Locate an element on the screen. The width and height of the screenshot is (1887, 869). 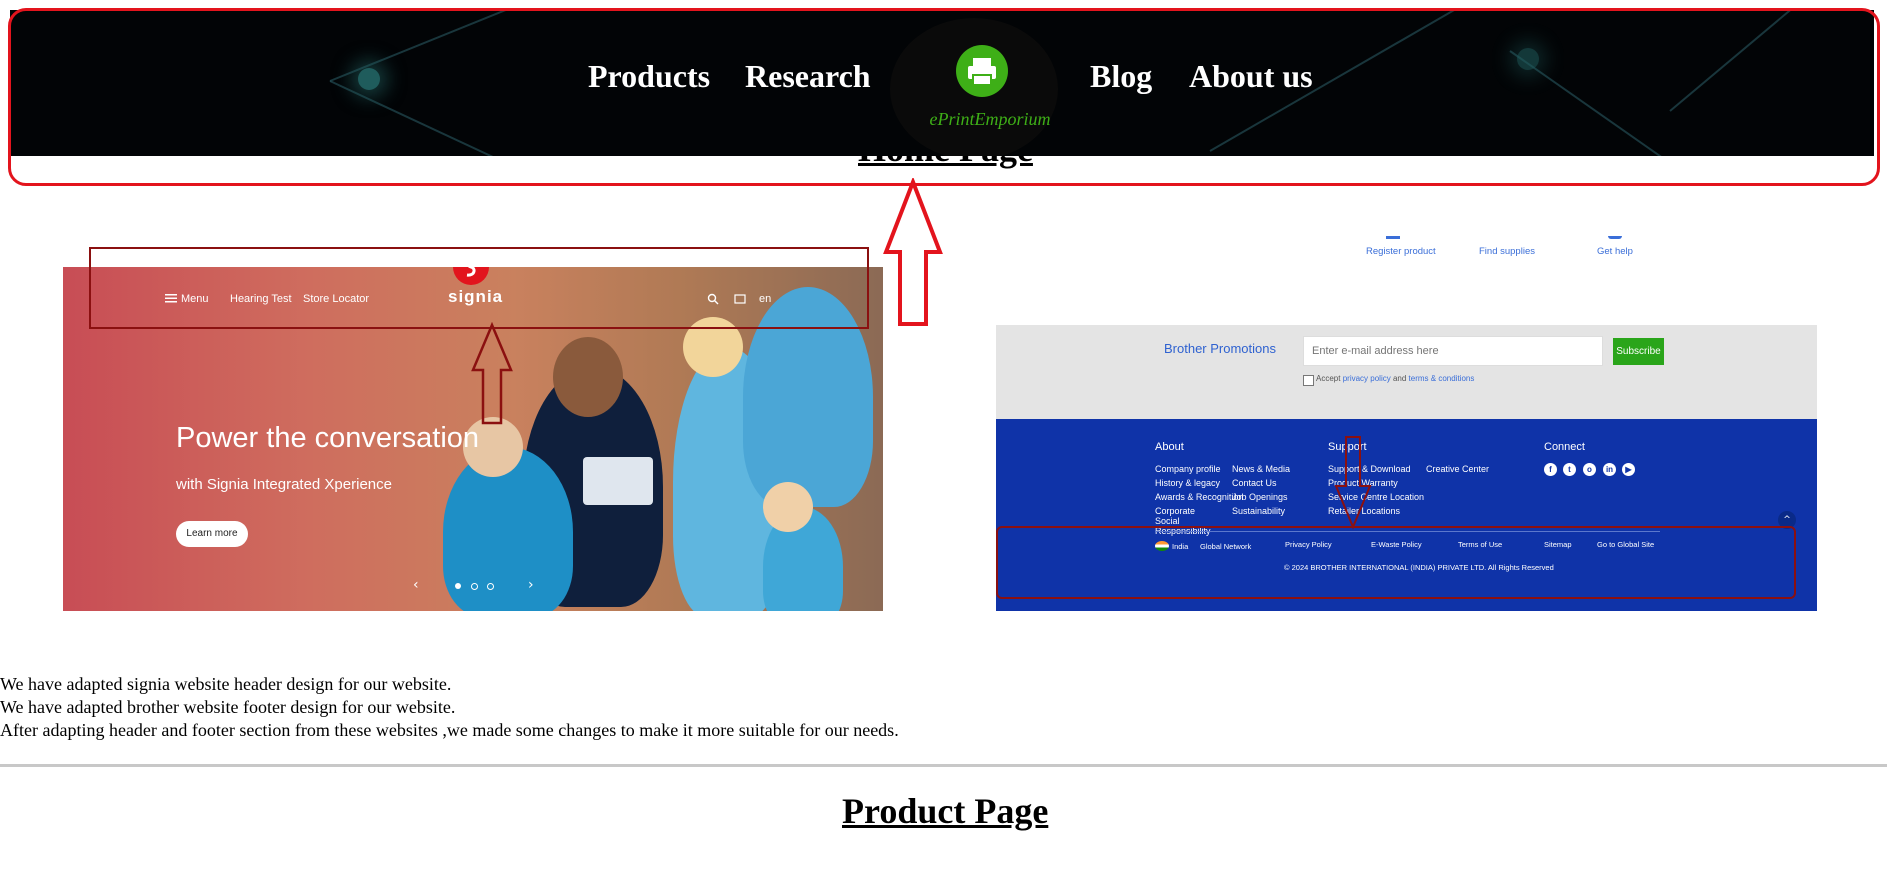
twitter-icon: t is located at coordinates (1569, 469).